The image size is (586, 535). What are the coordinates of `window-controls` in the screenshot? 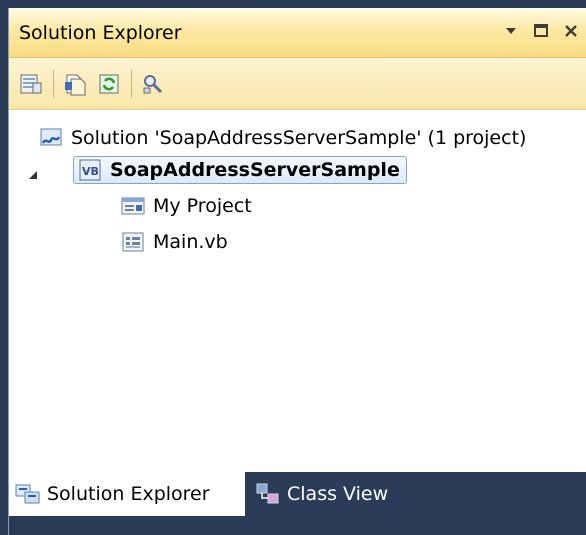 It's located at (541, 31).